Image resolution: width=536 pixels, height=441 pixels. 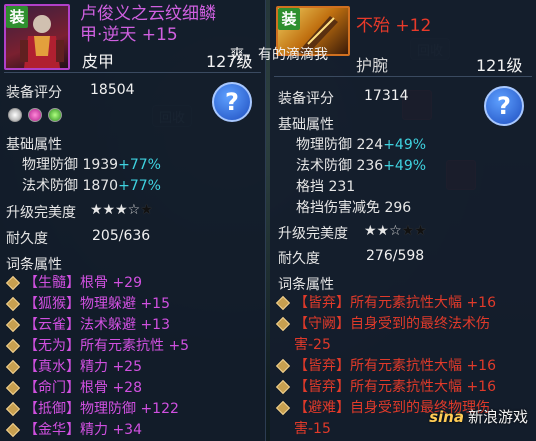 What do you see at coordinates (100, 165) in the screenshot?
I see `attr-value: 1939` at bounding box center [100, 165].